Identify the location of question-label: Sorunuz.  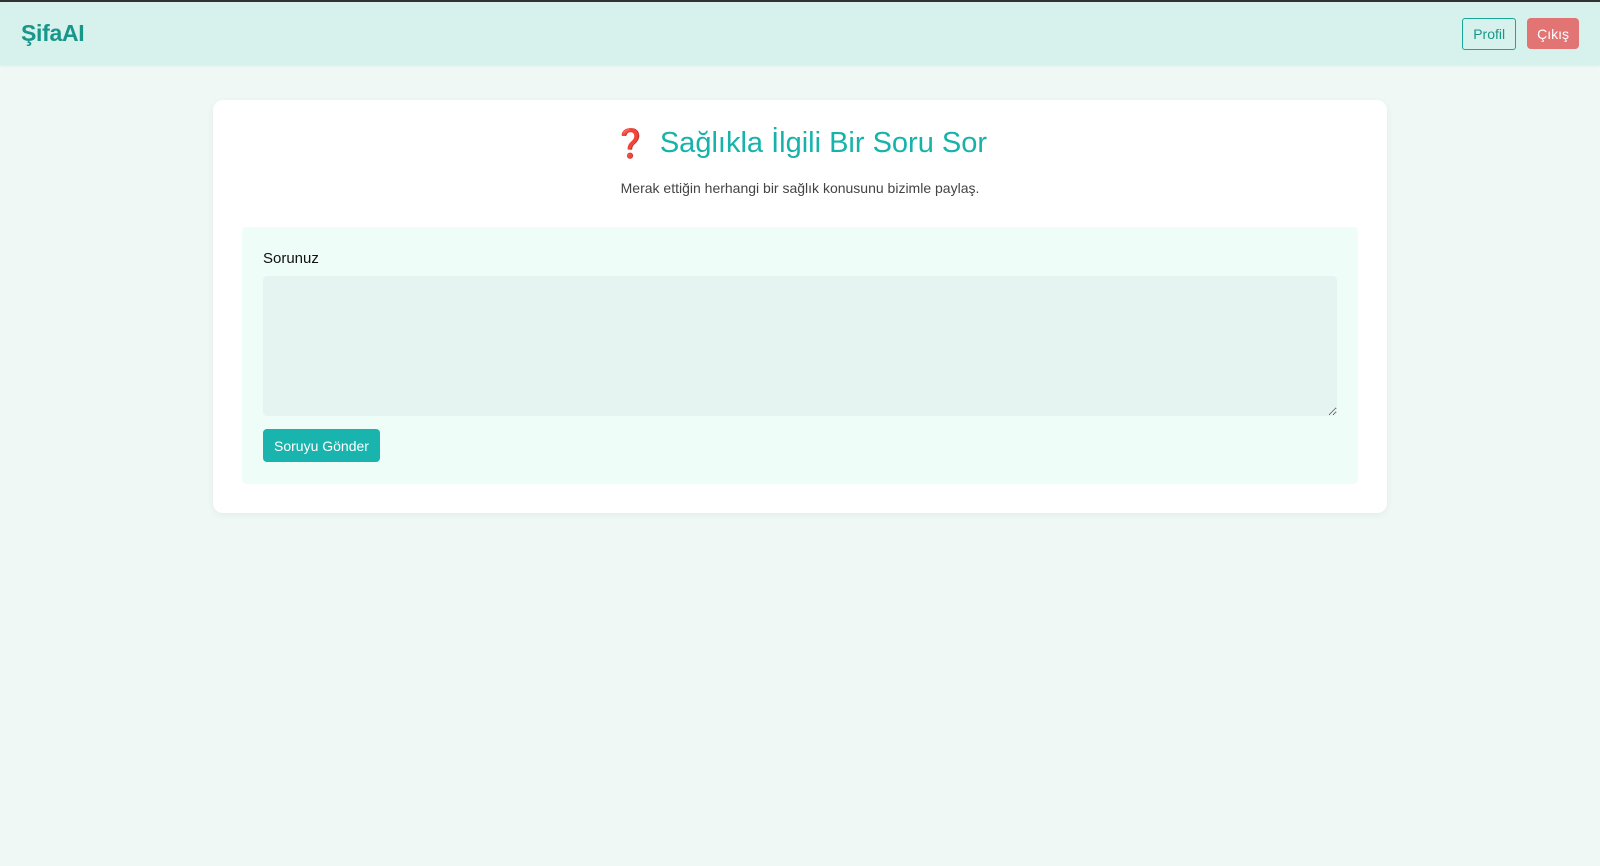
(291, 258).